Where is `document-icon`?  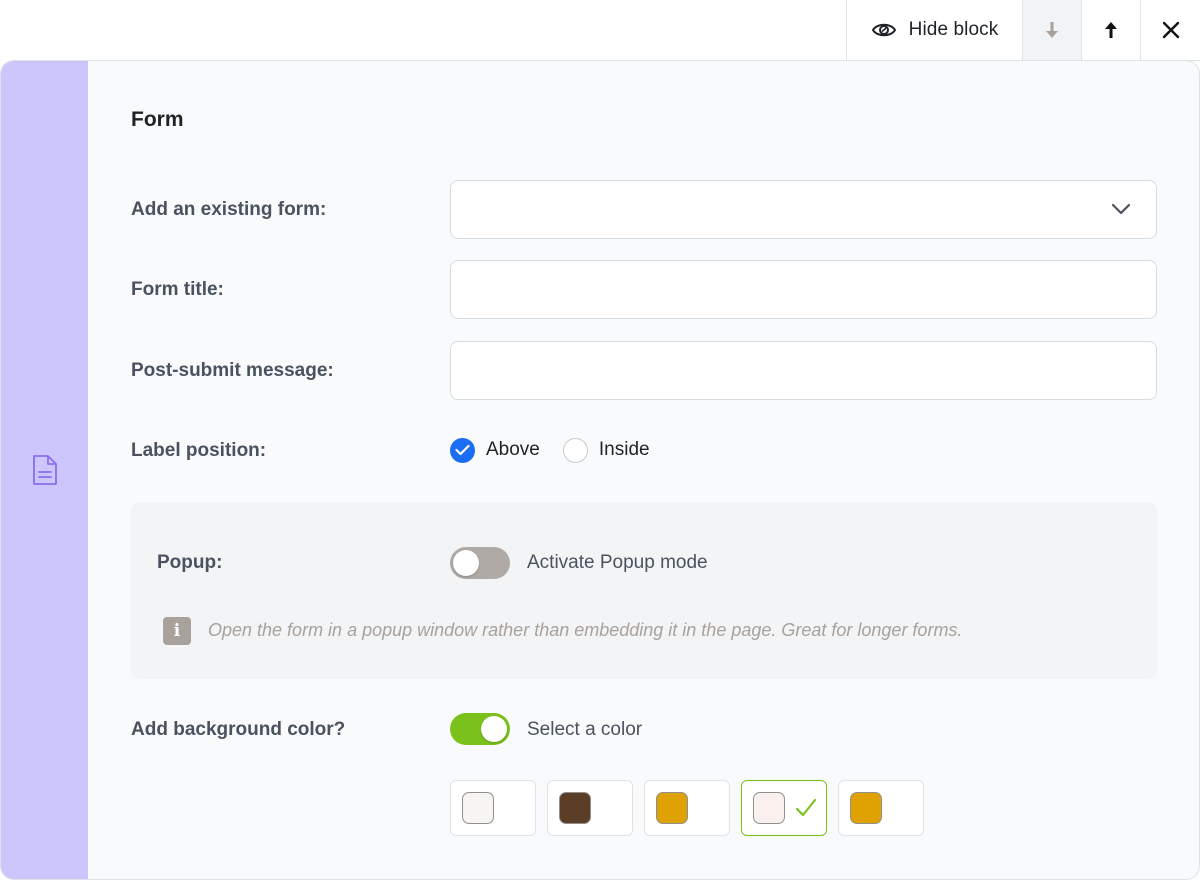 document-icon is located at coordinates (45, 470).